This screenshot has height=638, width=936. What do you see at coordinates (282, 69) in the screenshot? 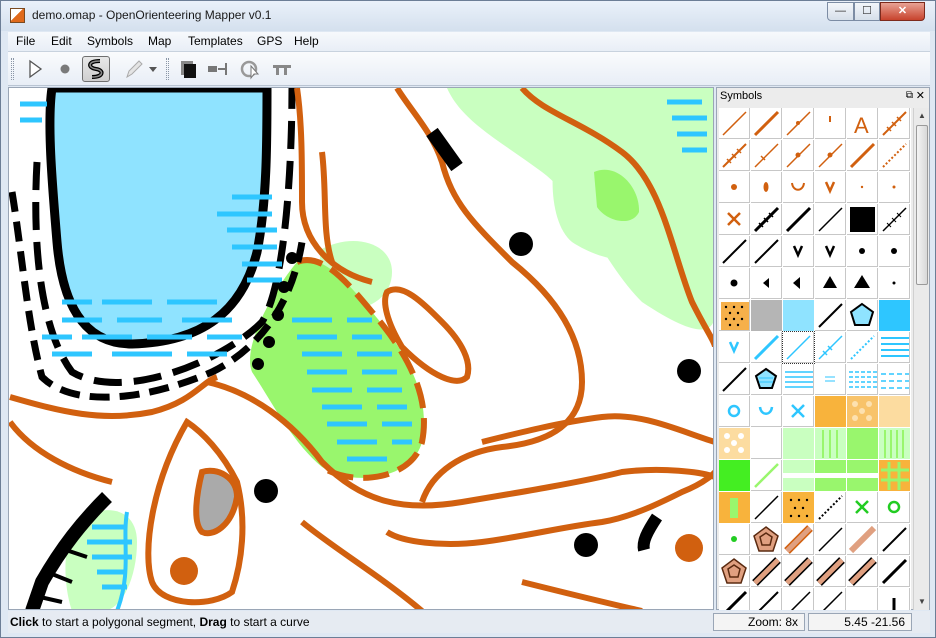
I see `split-tool-button` at bounding box center [282, 69].